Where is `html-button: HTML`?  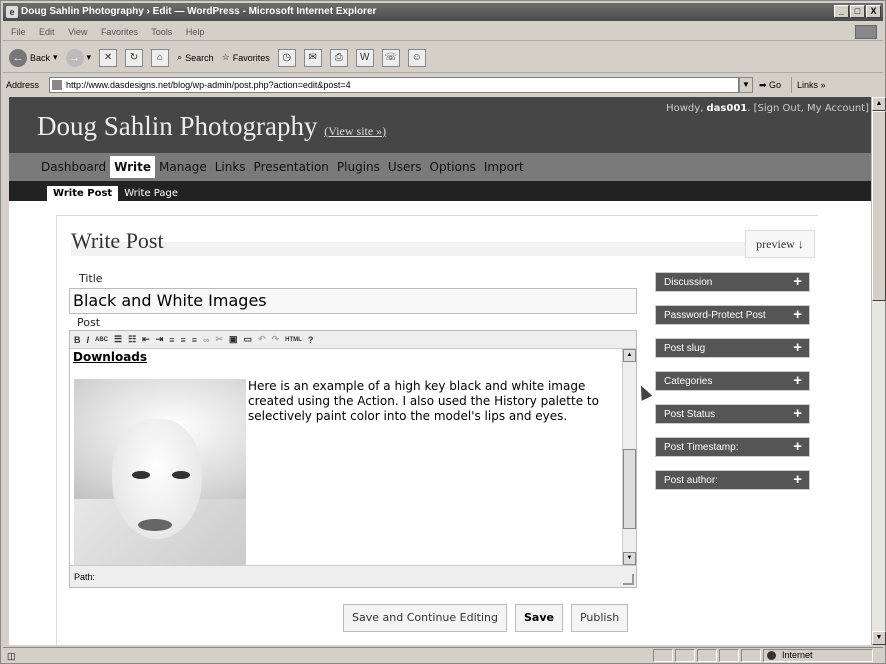 html-button: HTML is located at coordinates (293, 340).